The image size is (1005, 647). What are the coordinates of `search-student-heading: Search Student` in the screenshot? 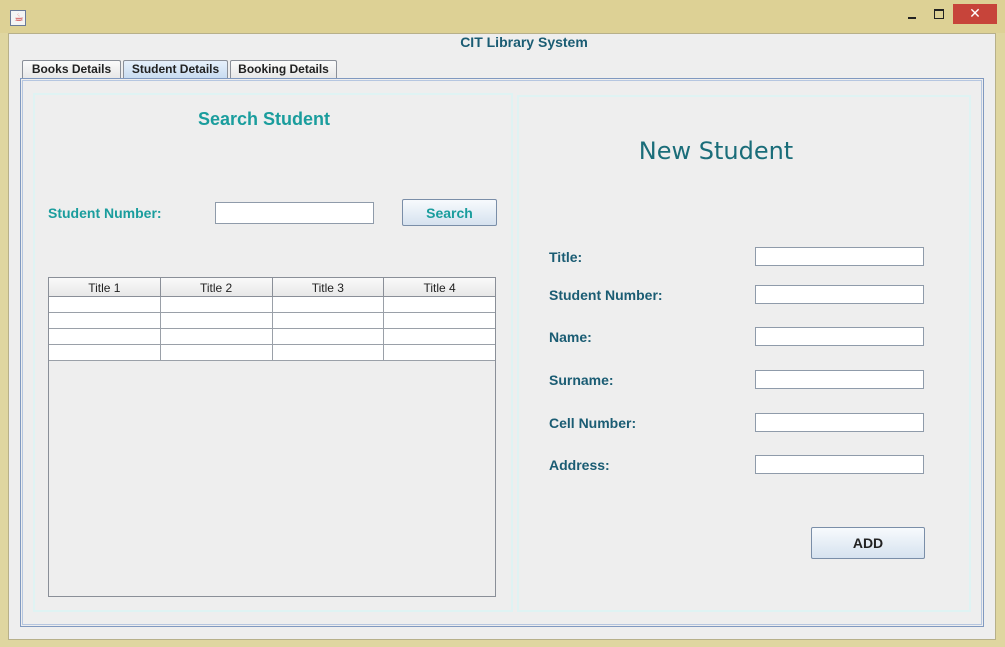 It's located at (264, 119).